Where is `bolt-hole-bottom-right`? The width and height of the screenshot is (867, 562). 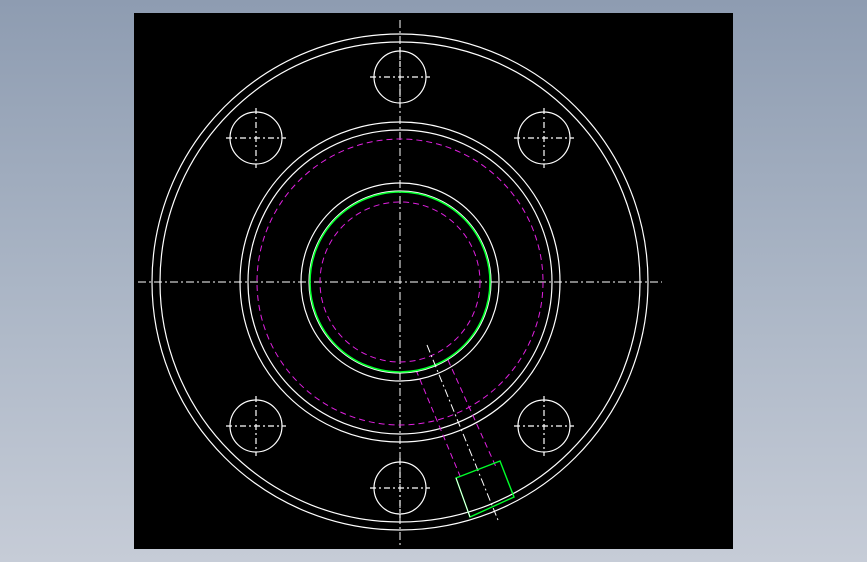
bolt-hole-bottom-right is located at coordinates (544, 426).